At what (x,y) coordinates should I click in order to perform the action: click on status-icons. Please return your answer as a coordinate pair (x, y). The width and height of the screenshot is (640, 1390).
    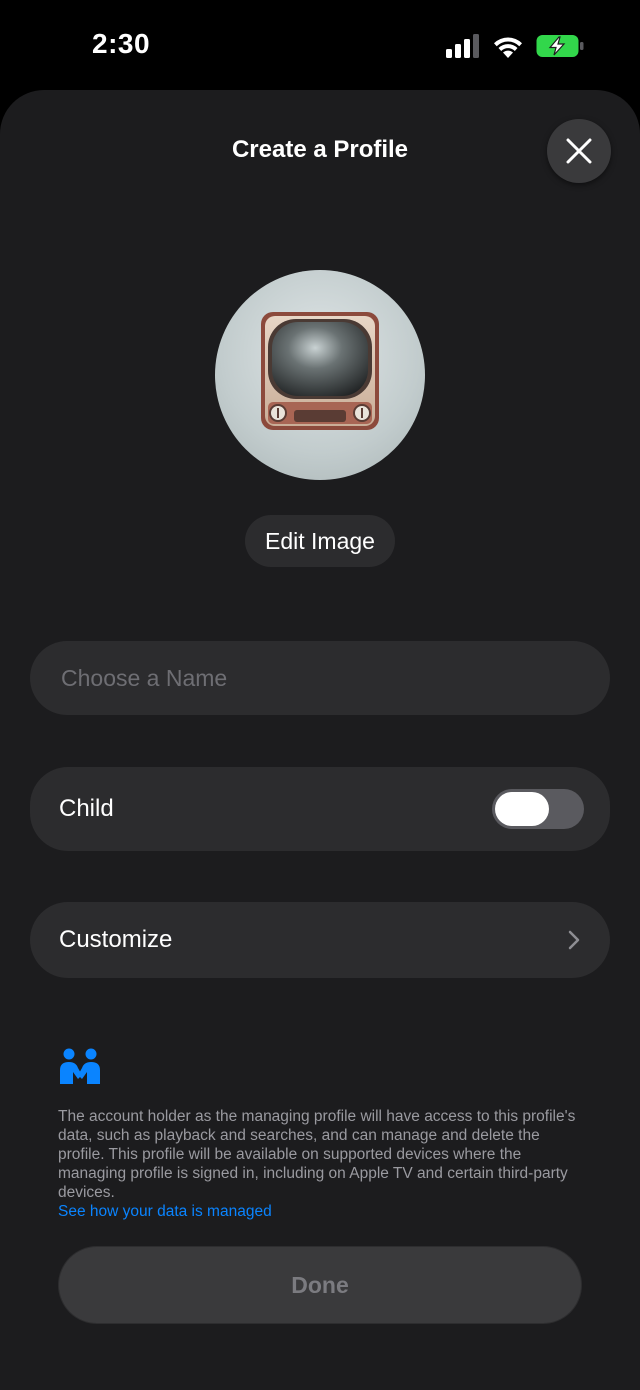
    Looking at the image, I should click on (515, 46).